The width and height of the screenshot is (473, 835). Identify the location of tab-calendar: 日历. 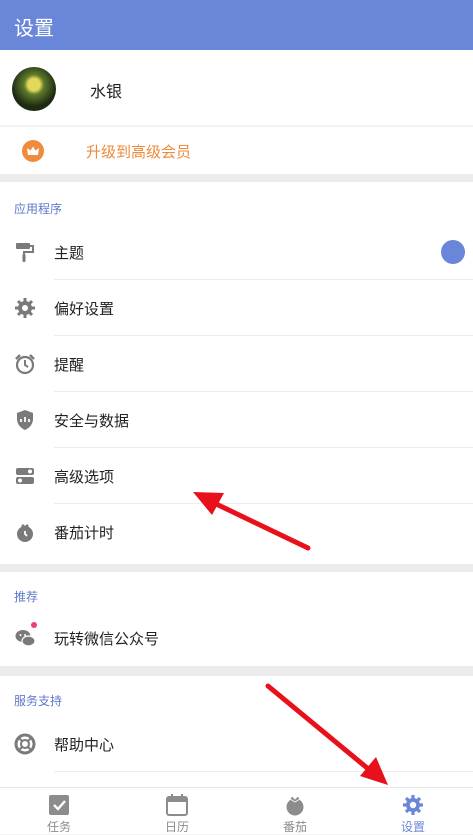
(177, 811).